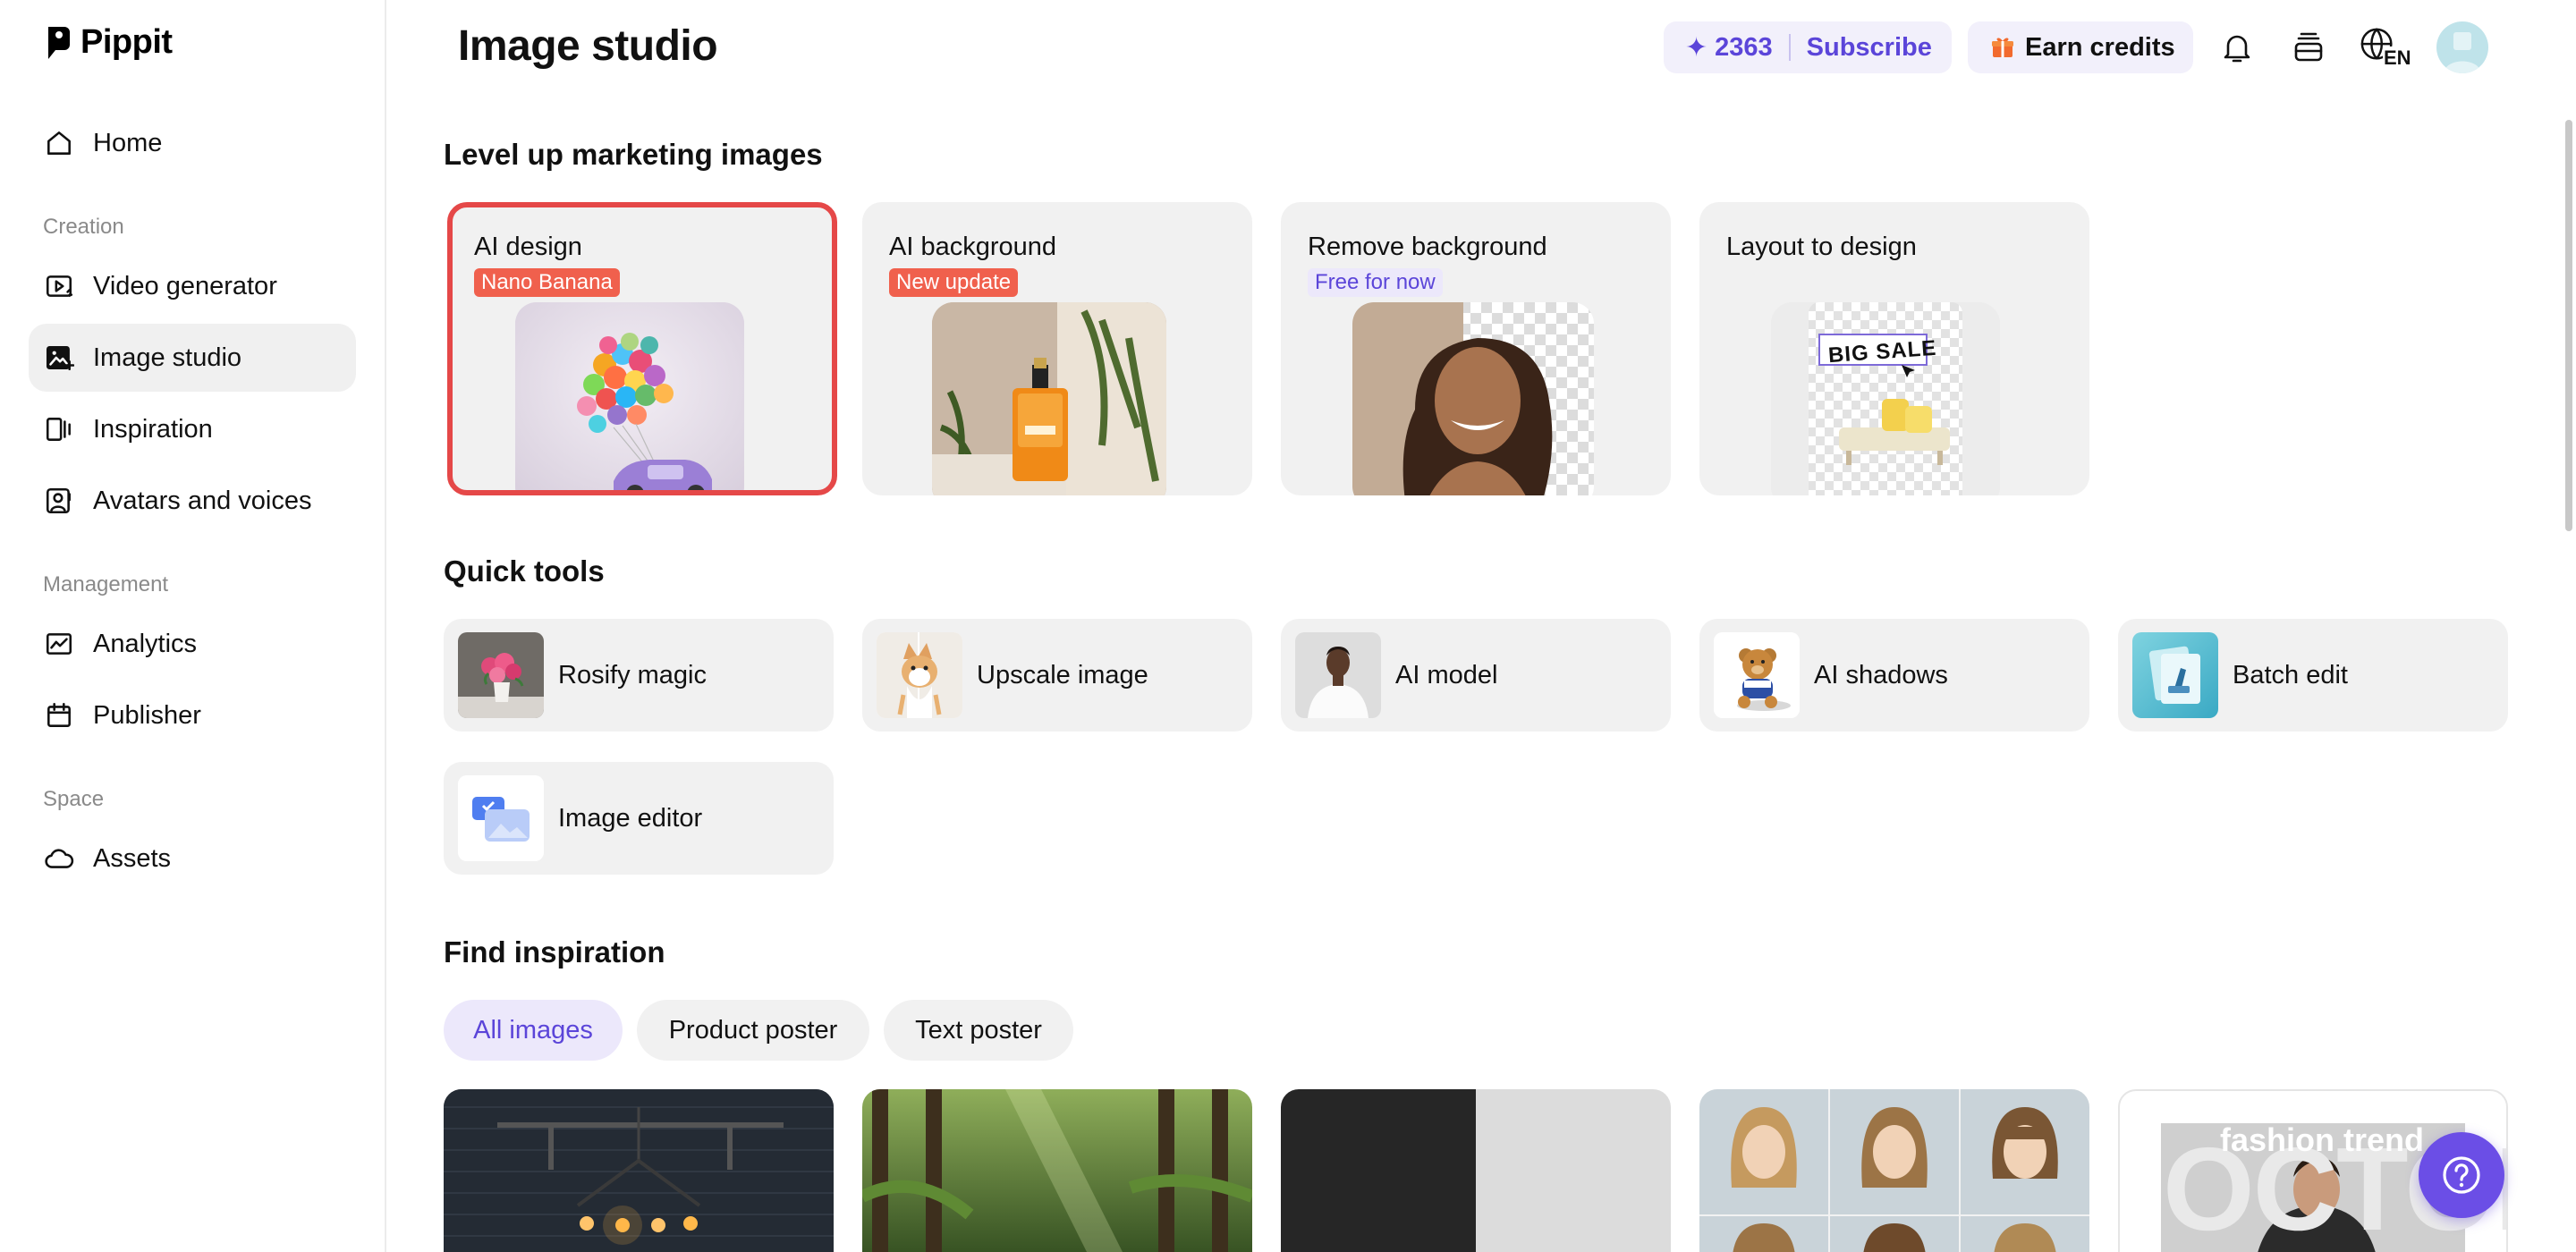  I want to click on feature-badge: Nano Banana, so click(547, 282).